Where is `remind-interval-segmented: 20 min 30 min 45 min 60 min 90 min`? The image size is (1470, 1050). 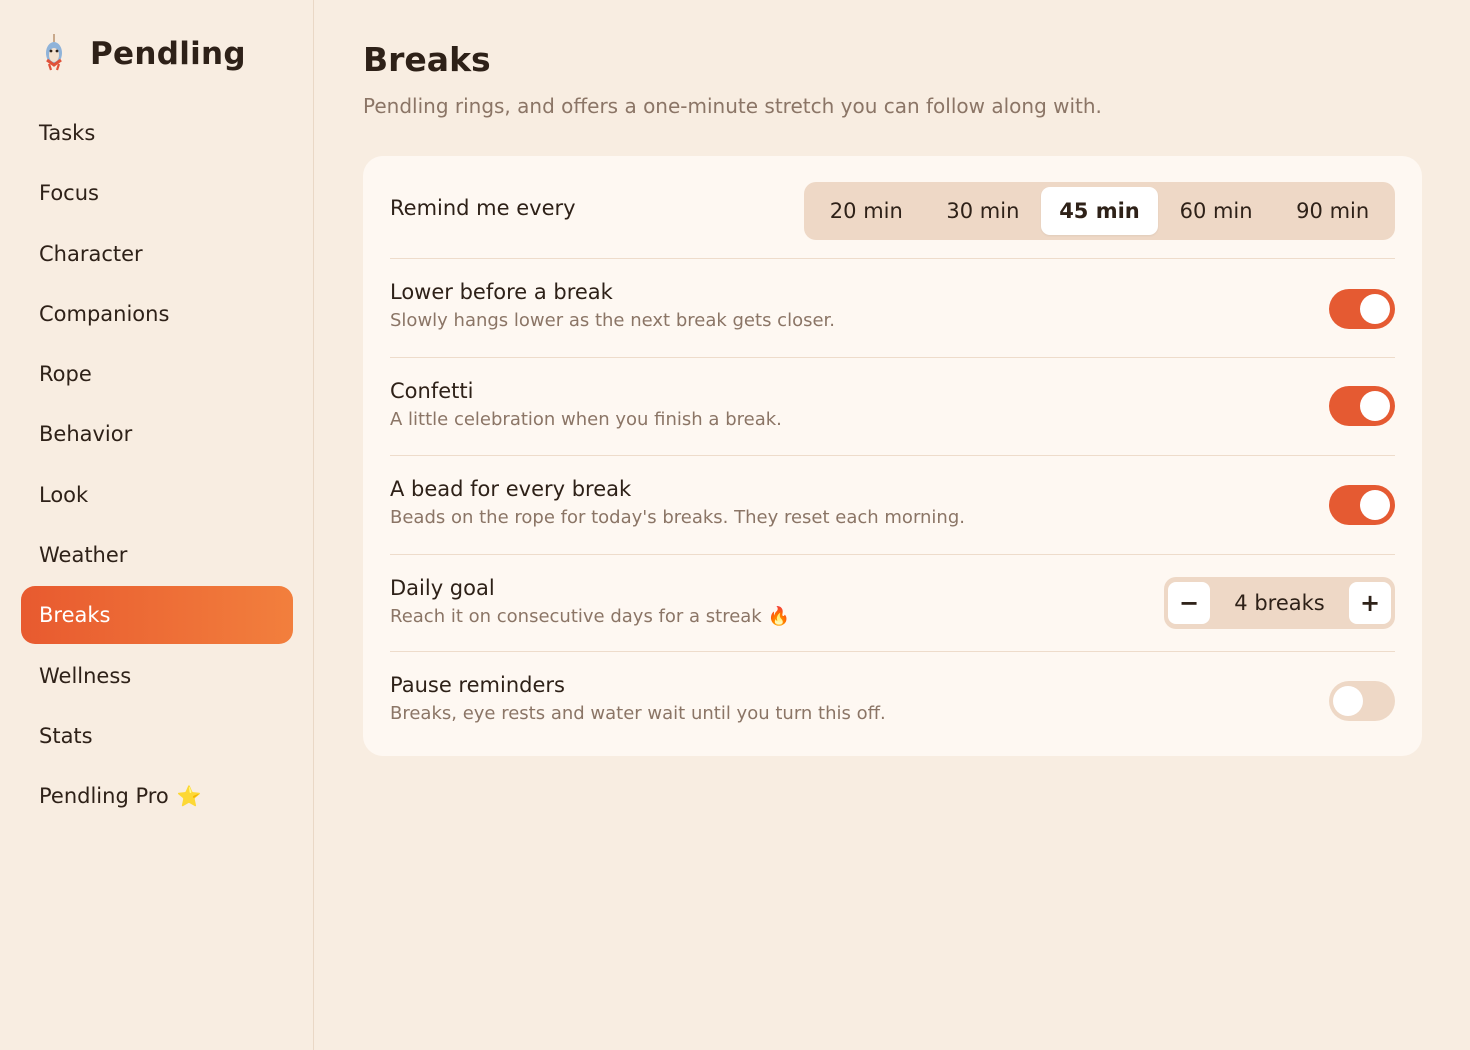 remind-interval-segmented: 20 min 30 min 45 min 60 min 90 min is located at coordinates (1099, 211).